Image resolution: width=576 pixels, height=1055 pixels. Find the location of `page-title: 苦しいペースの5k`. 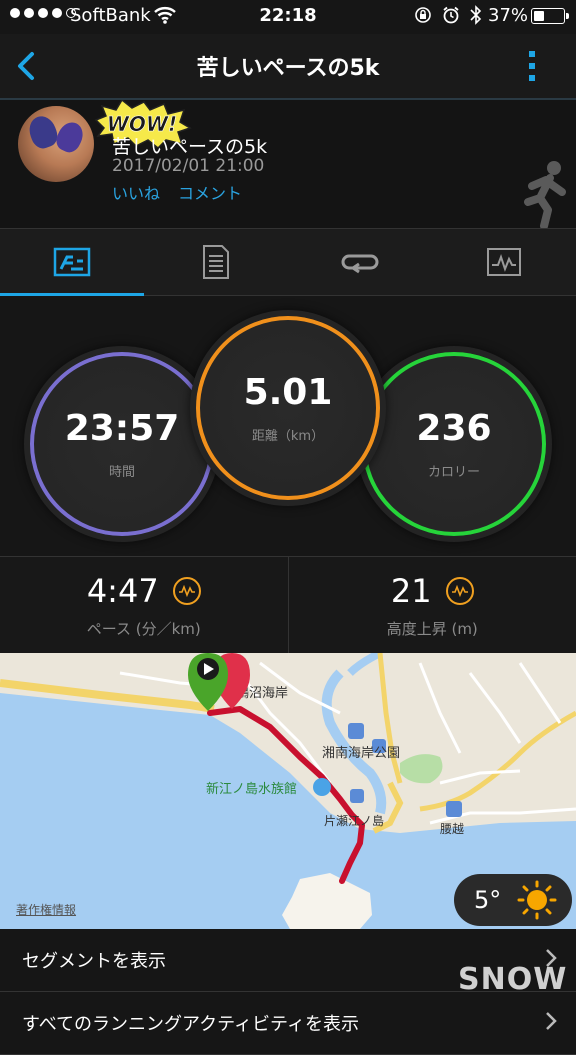

page-title: 苦しいペースの5k is located at coordinates (288, 66).